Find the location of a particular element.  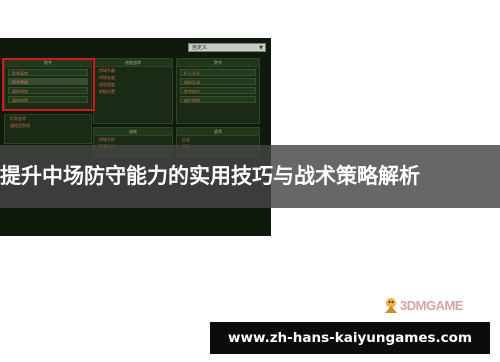

panel-attack: 进攻战术 传球节奏 传球长度 进攻宽度 前插位置 is located at coordinates (133, 91).